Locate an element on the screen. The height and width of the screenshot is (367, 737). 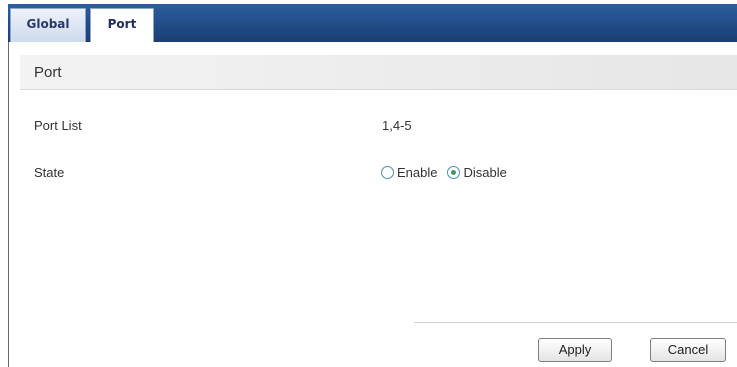
port-list-value: 1,4-5 is located at coordinates (397, 125).